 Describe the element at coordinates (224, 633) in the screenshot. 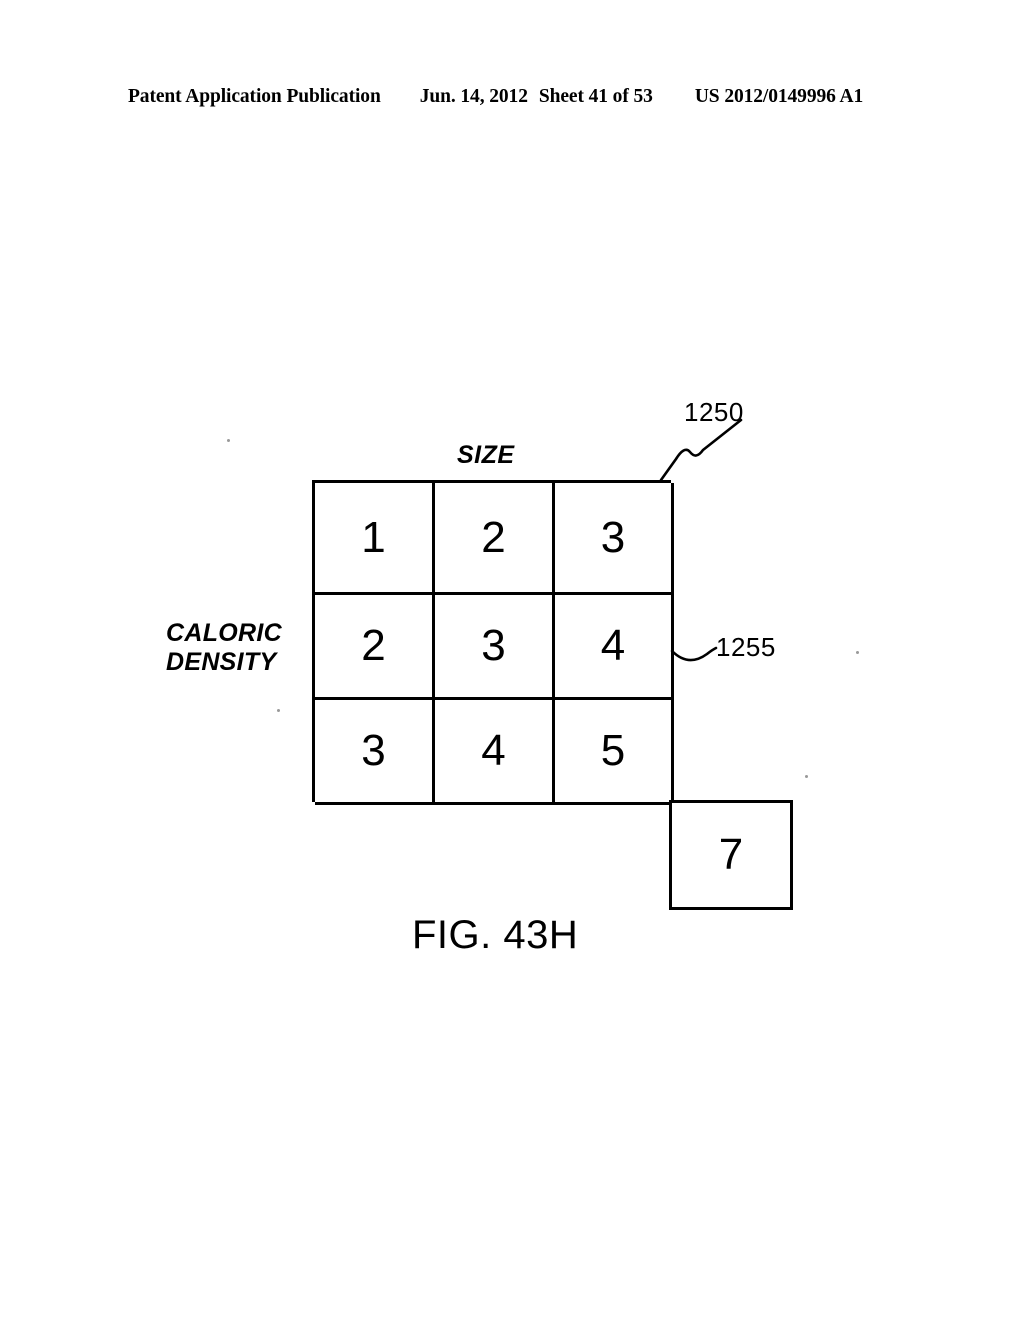

I see `y-axis-label-line1: CALORIC` at that location.